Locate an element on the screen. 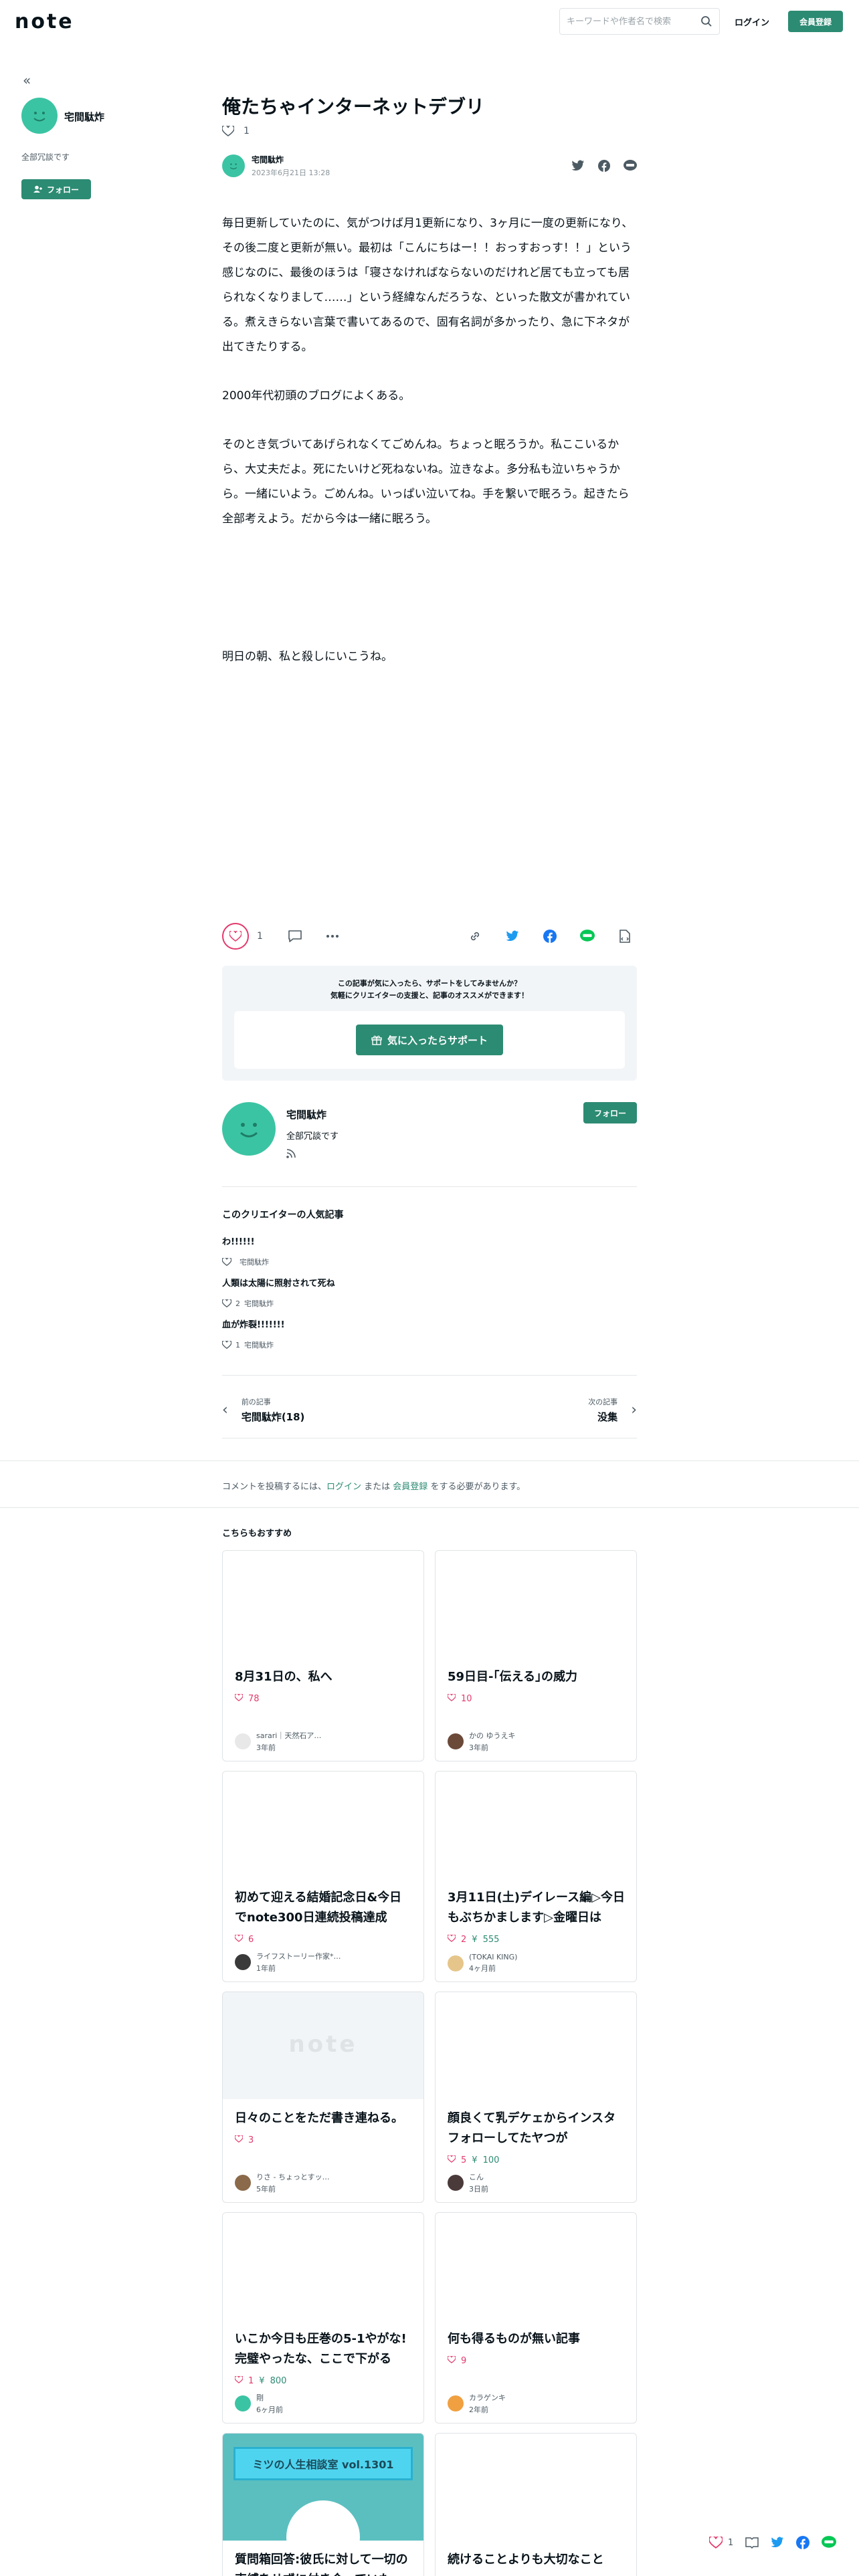  card-thumbnail: note is located at coordinates (323, 2045).